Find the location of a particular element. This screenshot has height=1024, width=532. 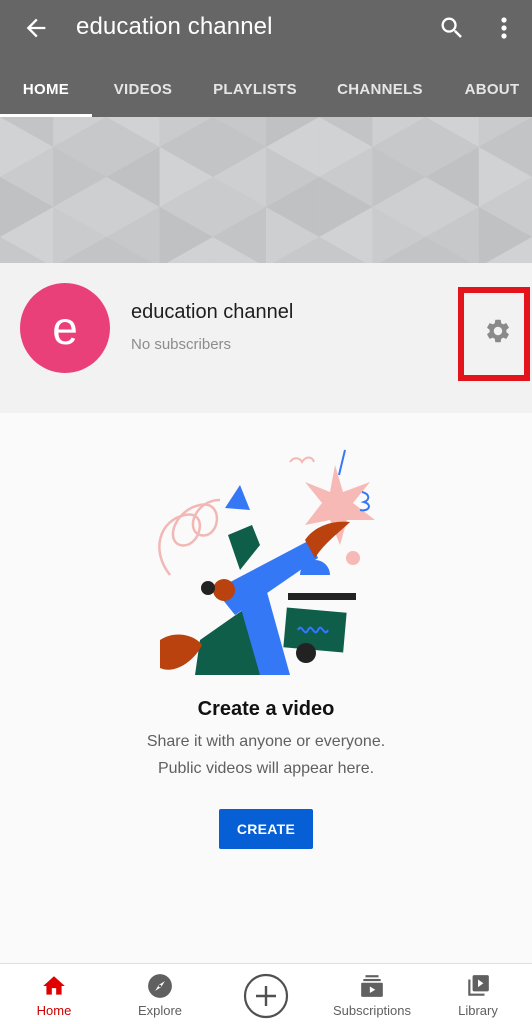

search-icon is located at coordinates (451, 27).